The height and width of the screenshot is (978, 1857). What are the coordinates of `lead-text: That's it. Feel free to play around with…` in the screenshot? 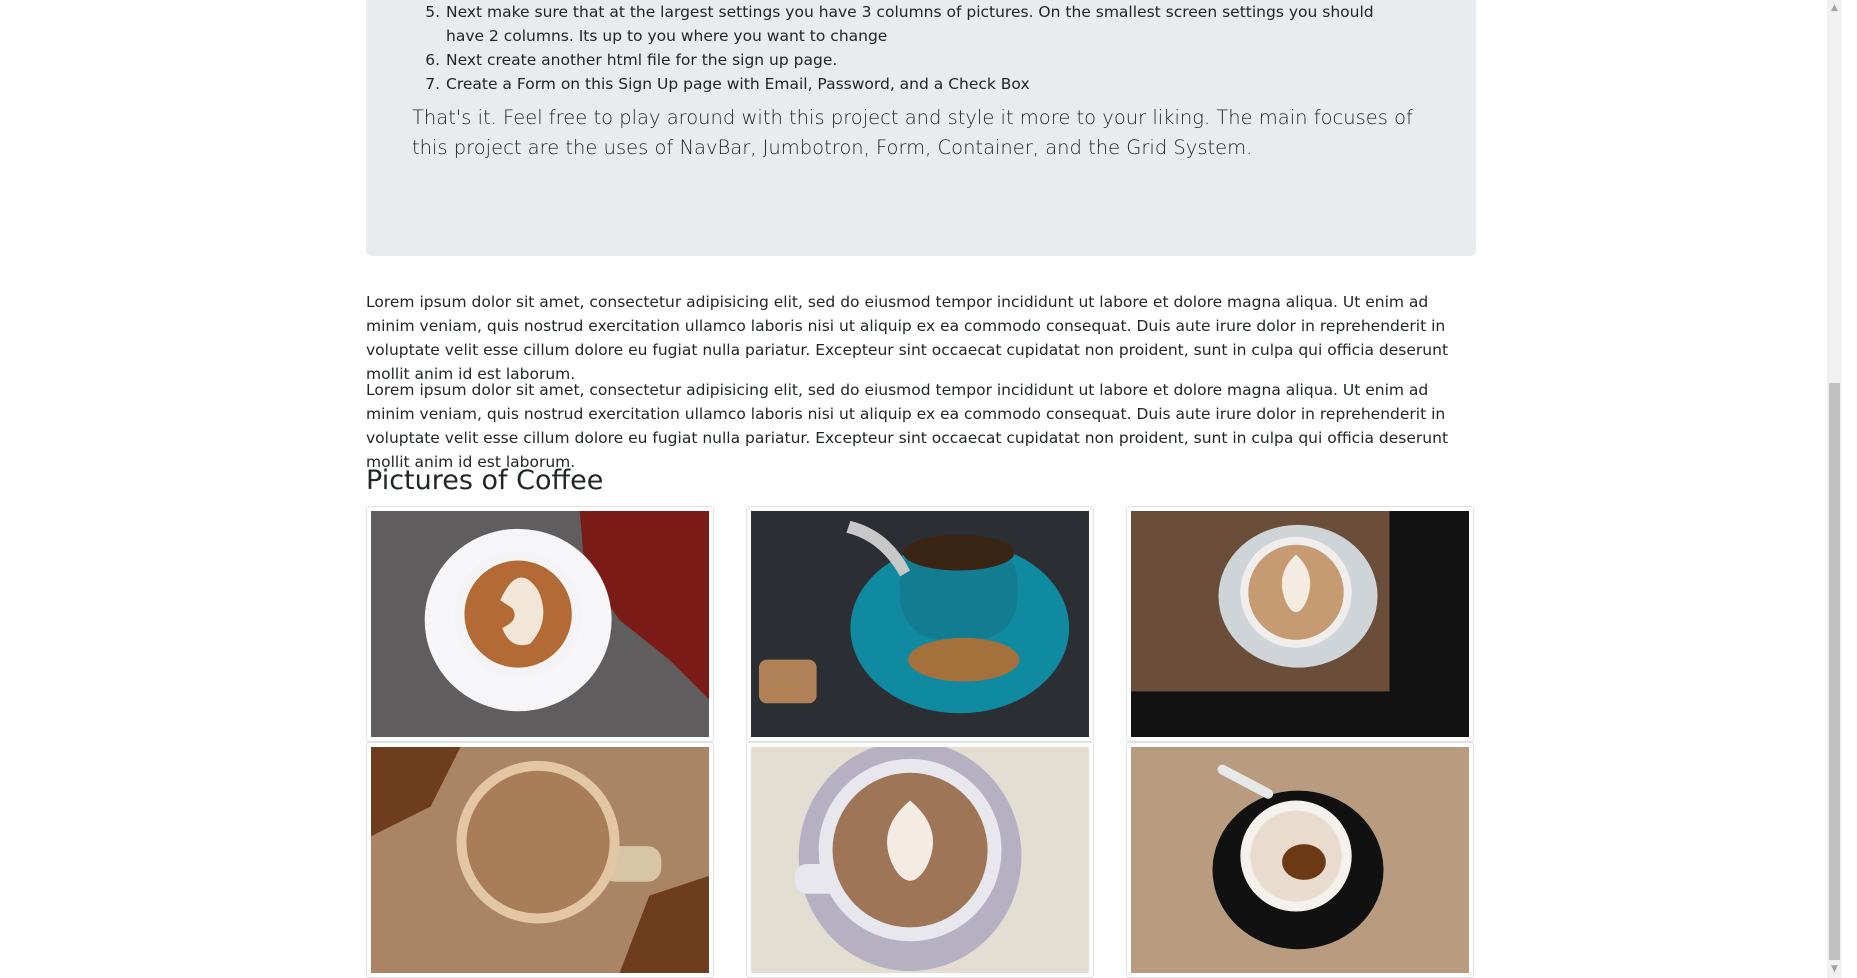 It's located at (912, 132).